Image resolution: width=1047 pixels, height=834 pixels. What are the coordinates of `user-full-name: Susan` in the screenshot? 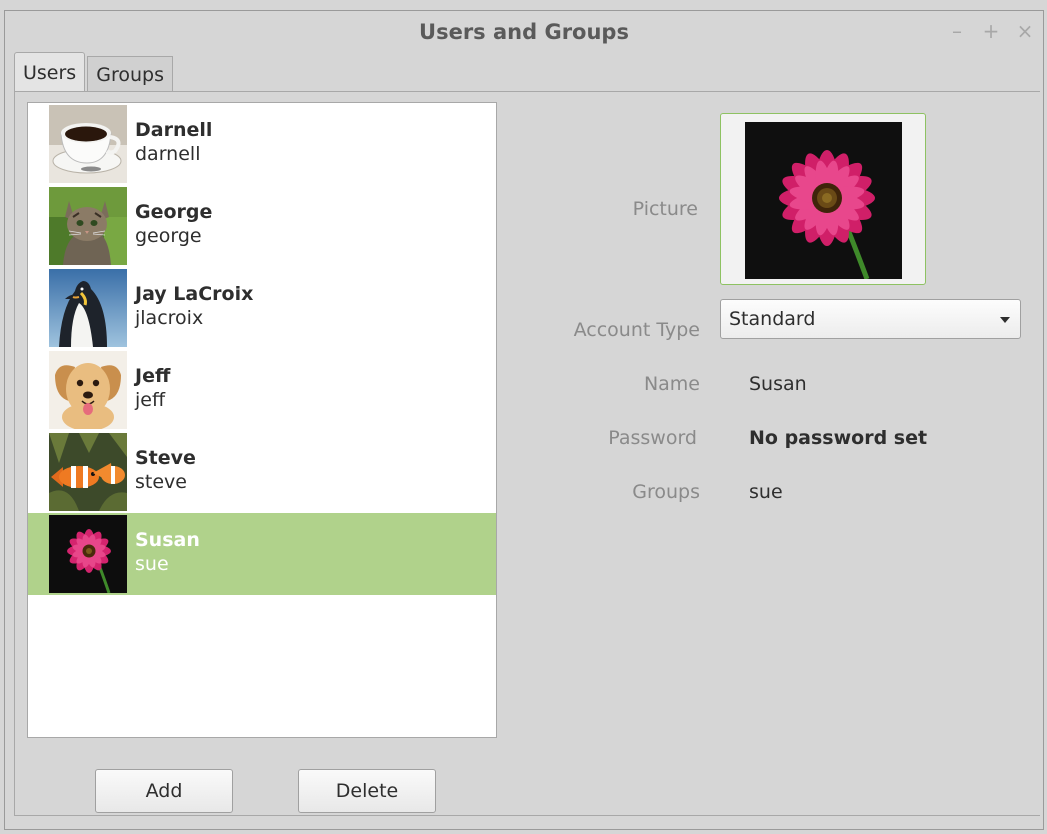 It's located at (167, 540).